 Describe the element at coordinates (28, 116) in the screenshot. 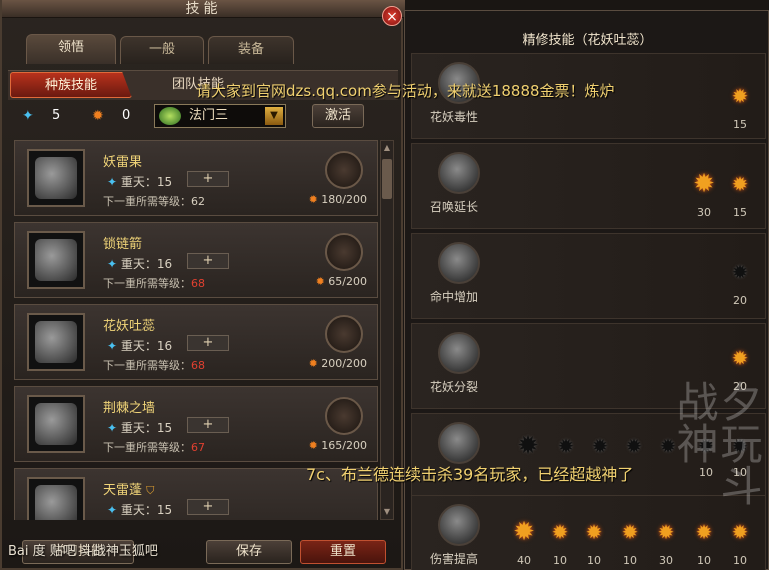

I see `blue-point-icon: ✦` at that location.